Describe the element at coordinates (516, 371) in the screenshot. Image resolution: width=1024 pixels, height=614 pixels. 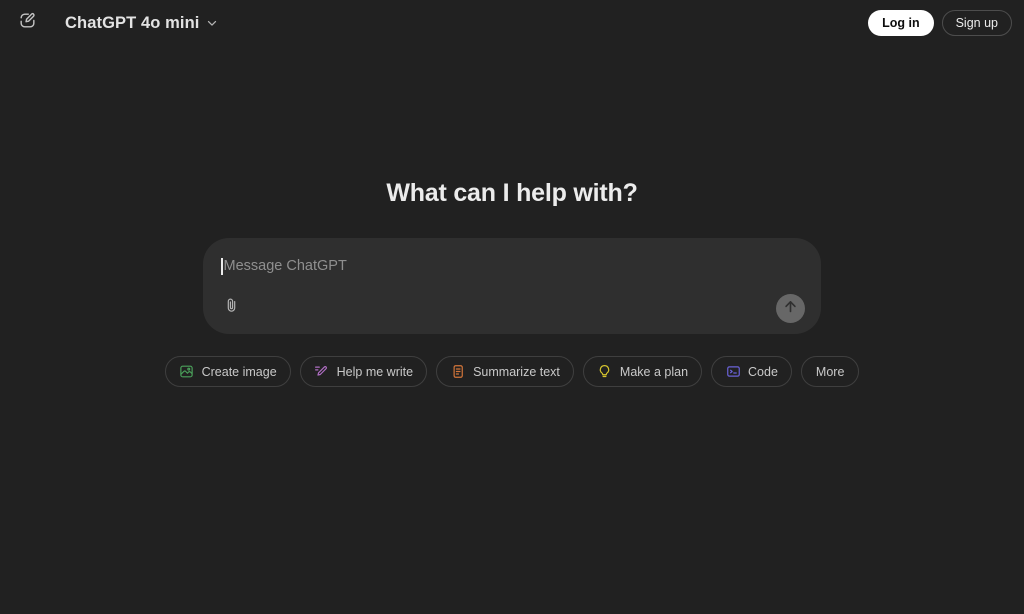
I see `suggestion-chip-label: Summarize text` at that location.